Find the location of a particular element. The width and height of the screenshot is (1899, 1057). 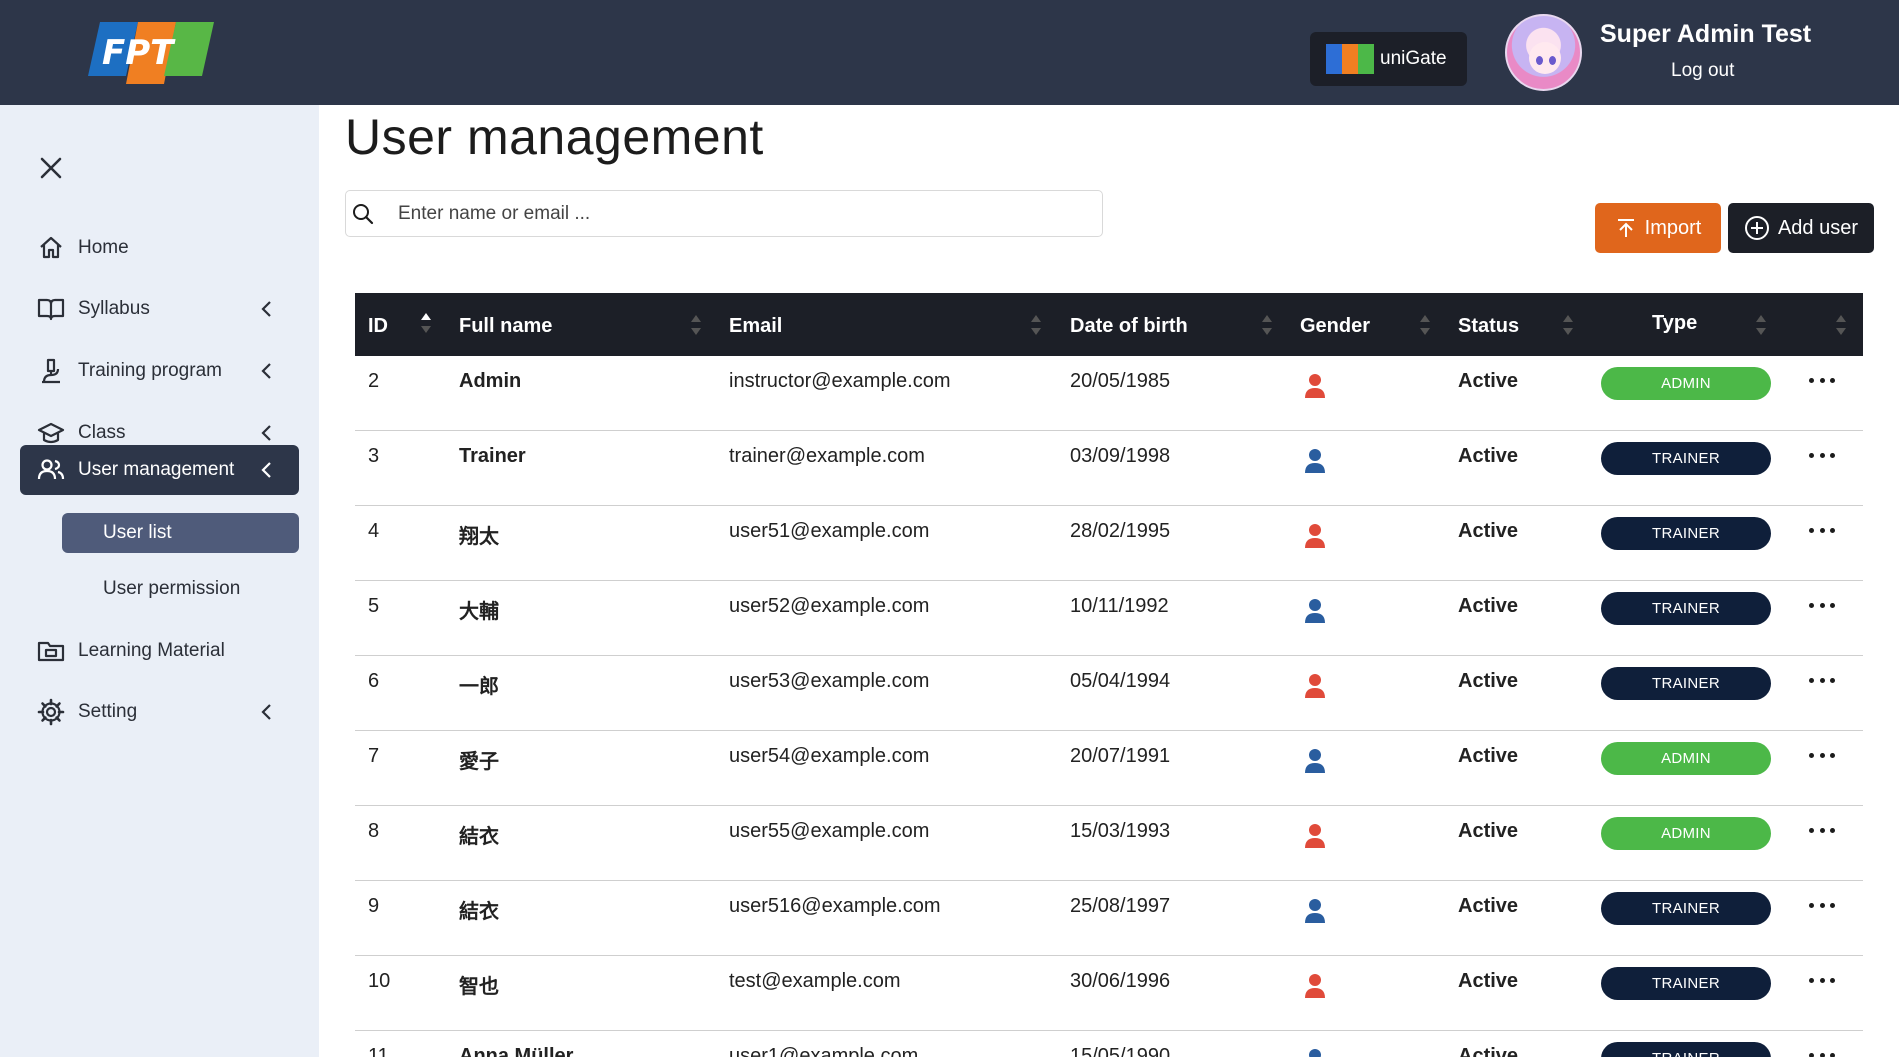

sidebar-subitem-label: User list is located at coordinates (137, 532).